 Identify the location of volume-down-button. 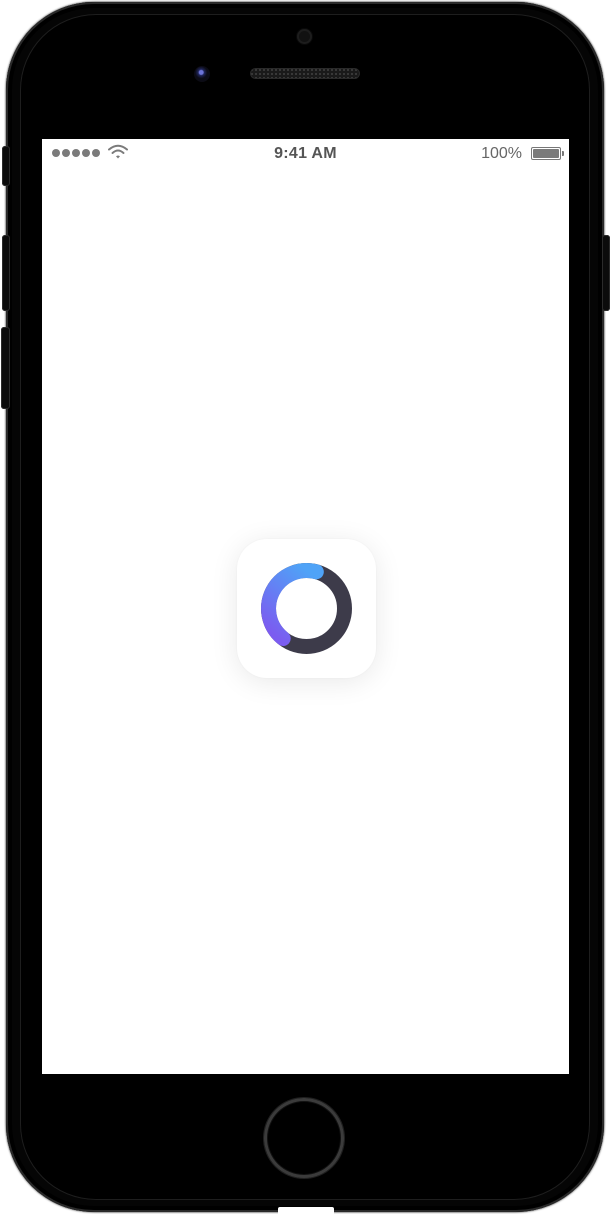
(5, 368).